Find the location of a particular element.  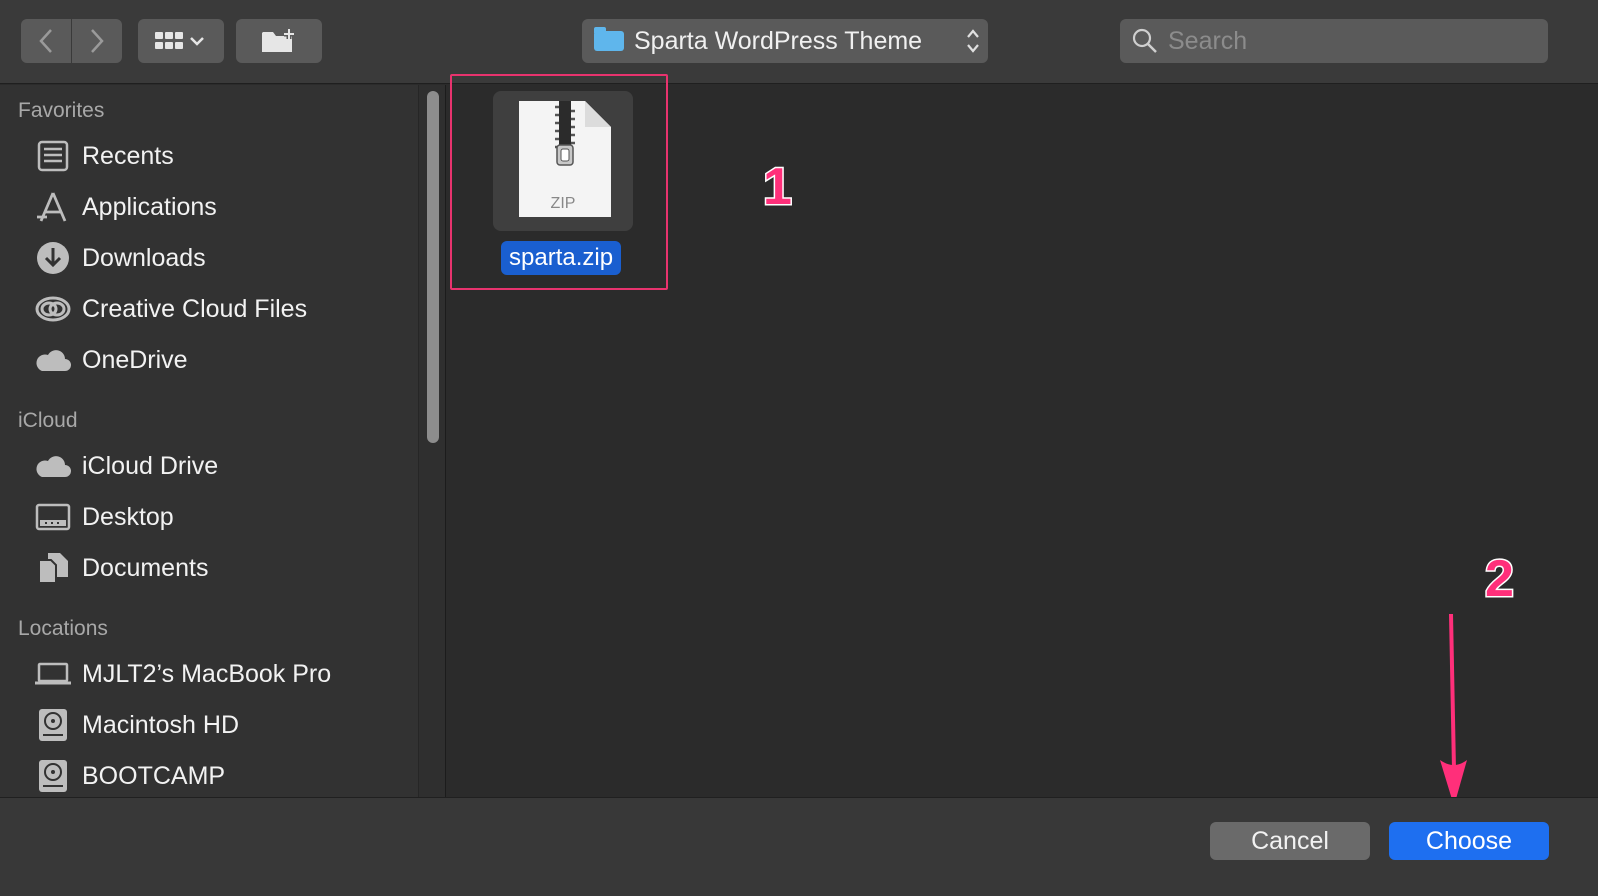

downloads-icon is located at coordinates (53, 258).